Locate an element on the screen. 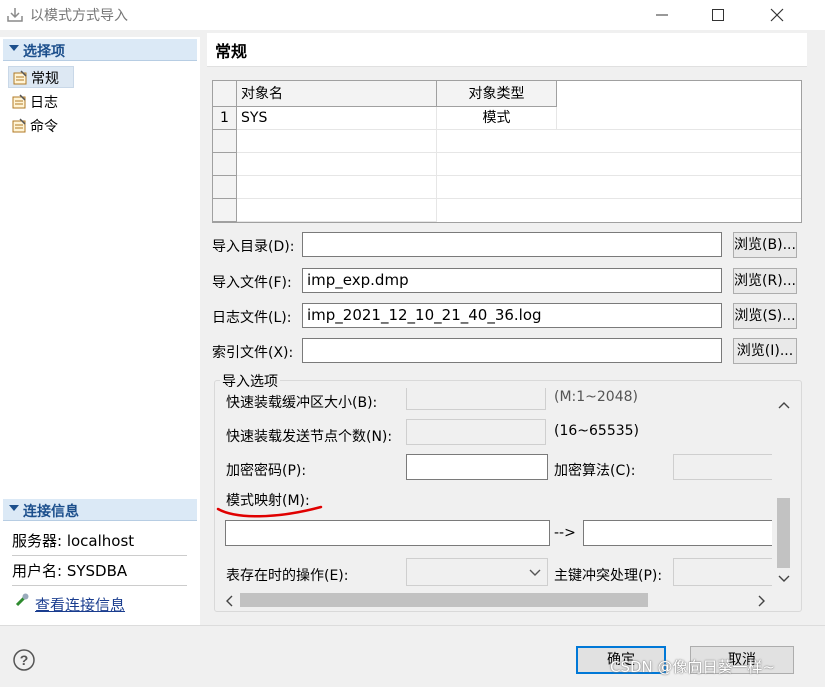 This screenshot has width=825, height=687. horizontal-scroll-thumb is located at coordinates (444, 600).